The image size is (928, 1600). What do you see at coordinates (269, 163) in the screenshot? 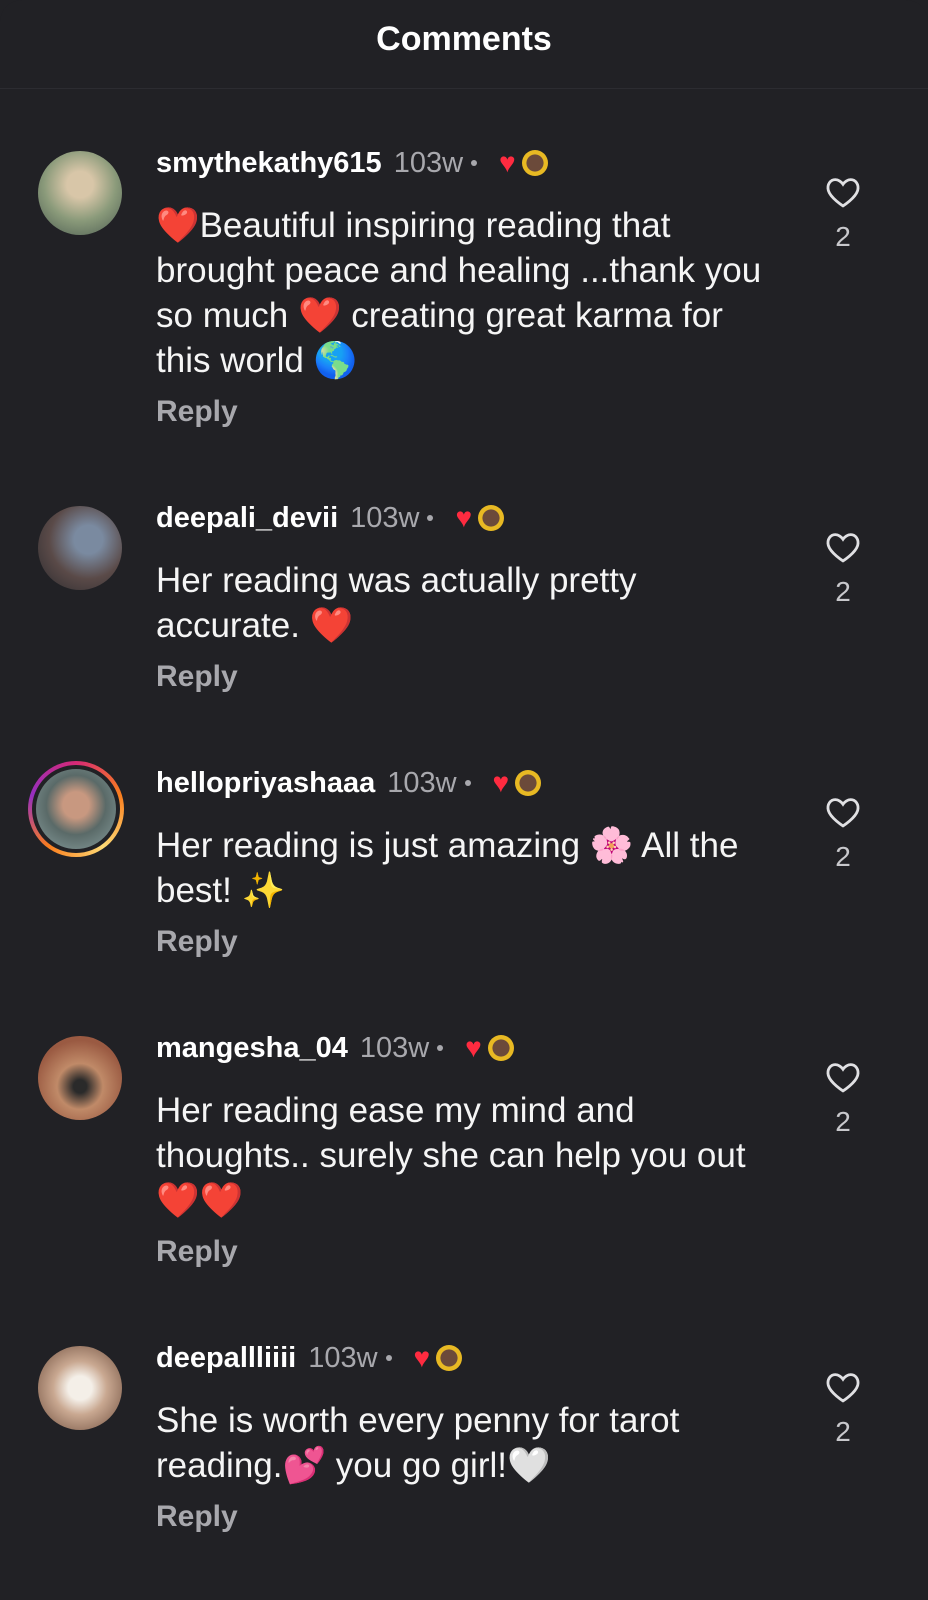
I see `username: smythekathy615` at bounding box center [269, 163].